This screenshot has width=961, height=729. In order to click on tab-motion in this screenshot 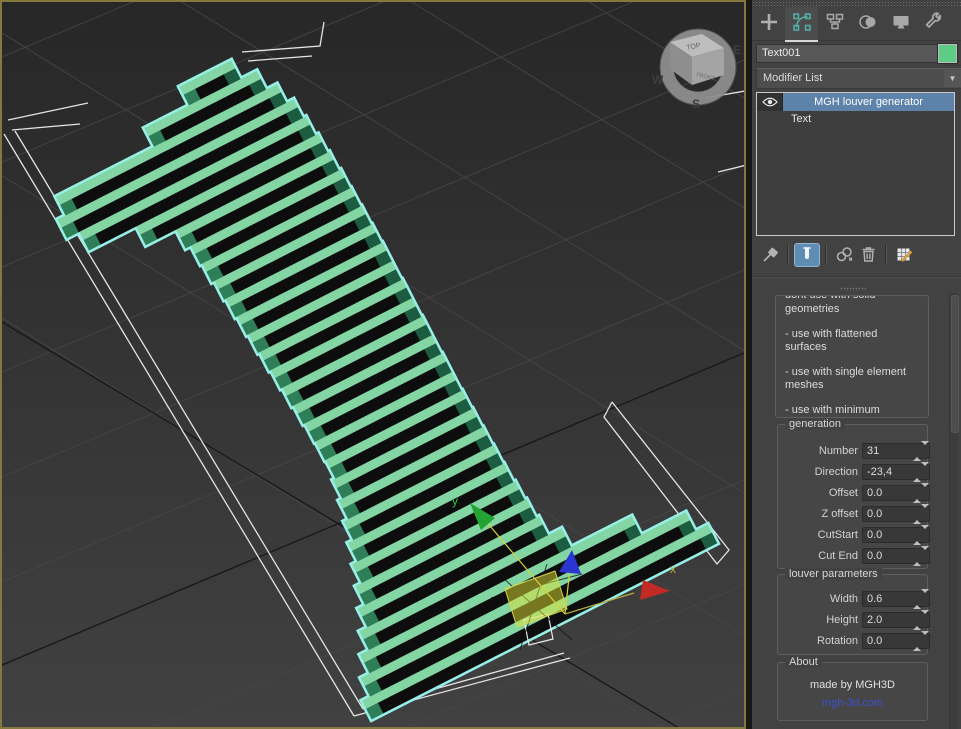, I will do `click(867, 23)`.